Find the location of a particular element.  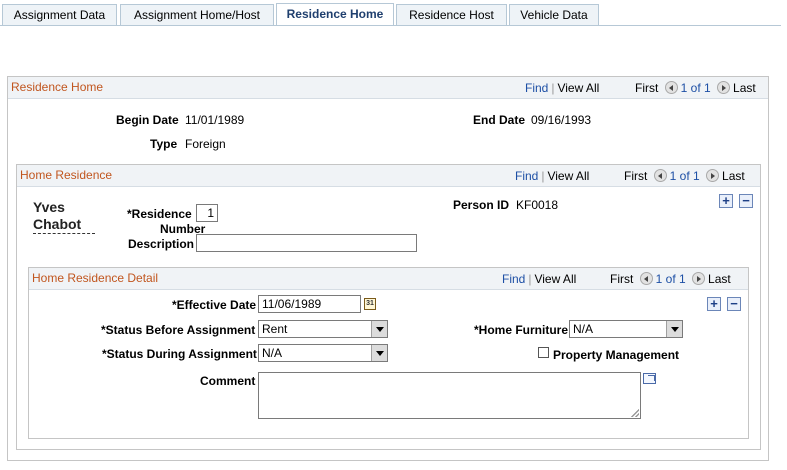

tab-vehicle-data: Vehicle Data is located at coordinates (554, 14).